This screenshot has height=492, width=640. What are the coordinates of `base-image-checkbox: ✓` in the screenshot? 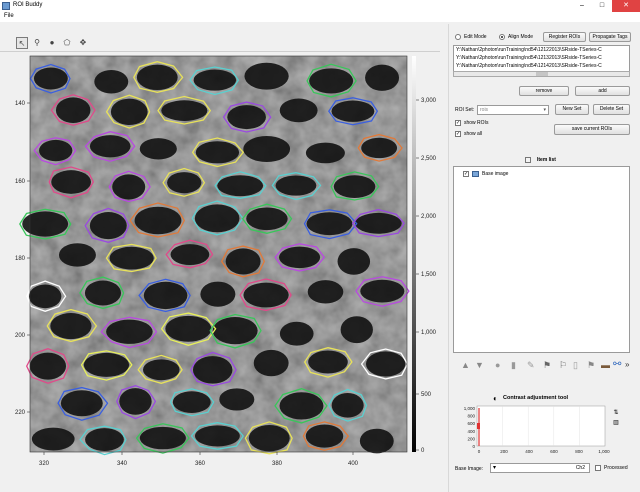 It's located at (466, 174).